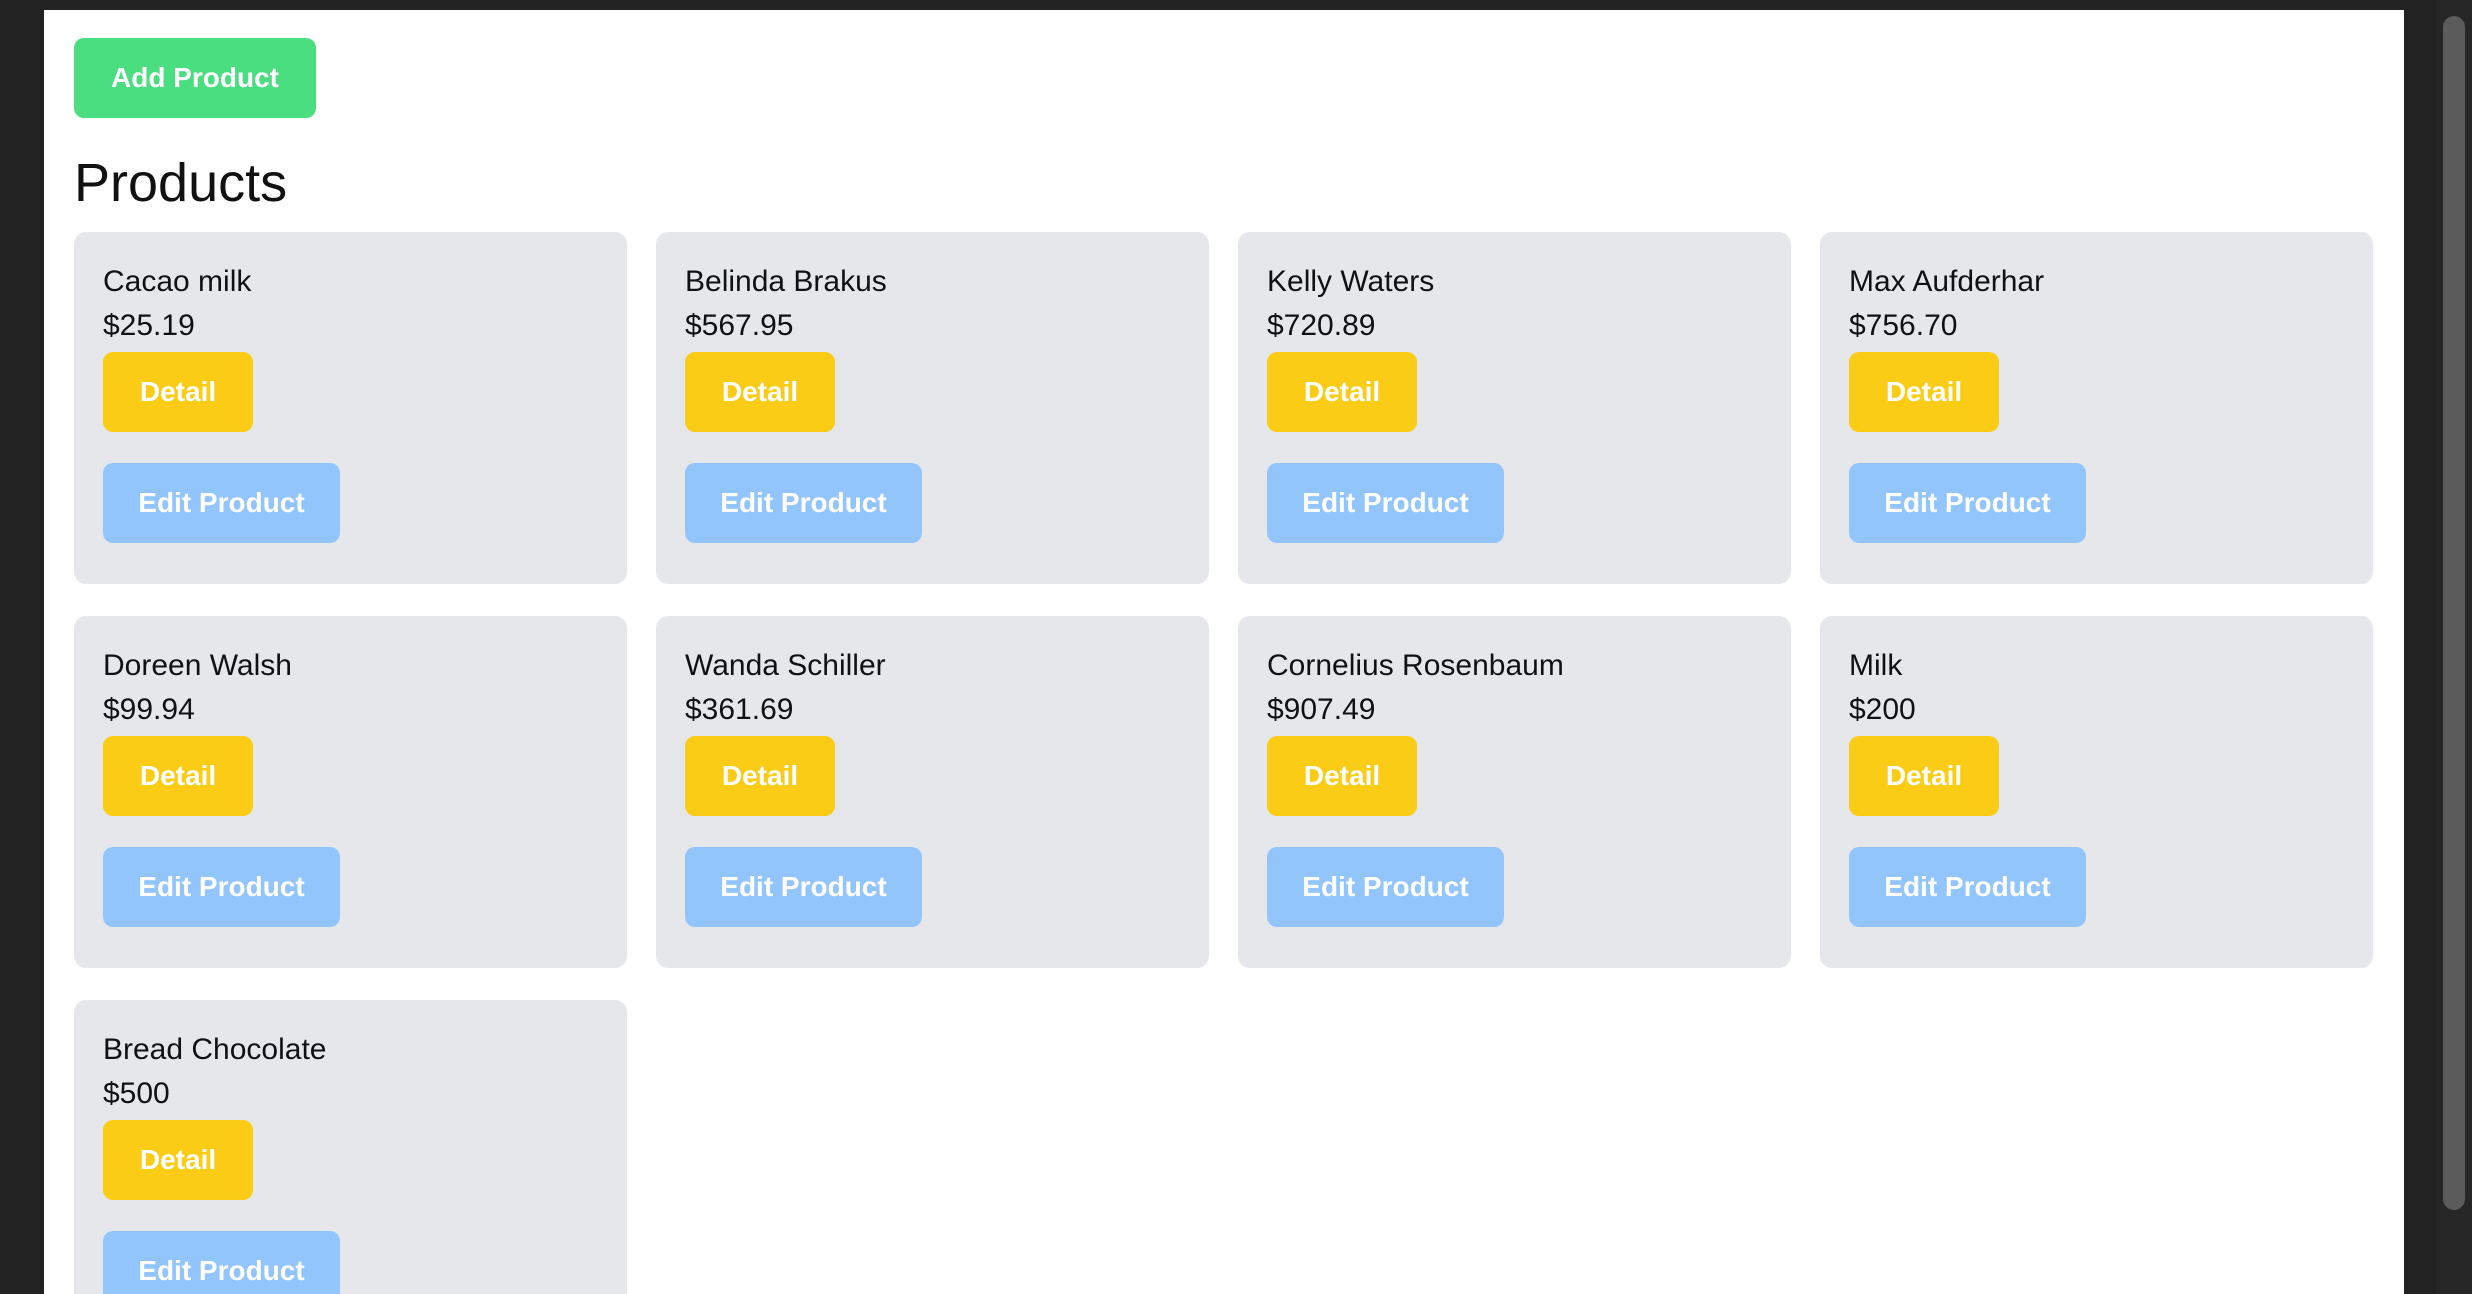  I want to click on product-price: $720.89, so click(1321, 325).